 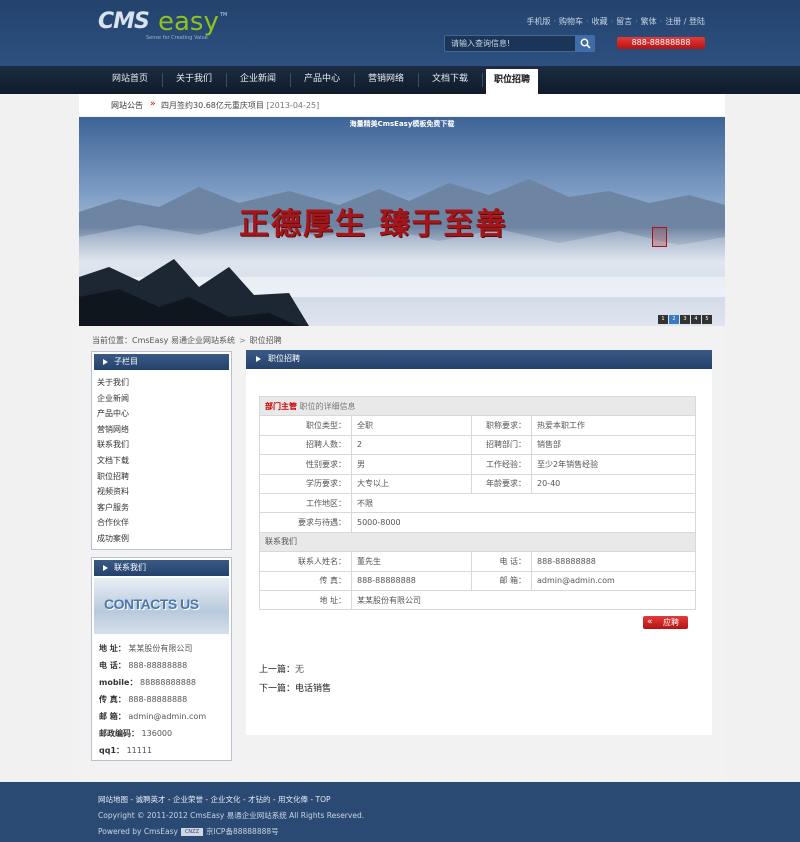 I want to click on field-label: 性别要求：, so click(x=305, y=464).